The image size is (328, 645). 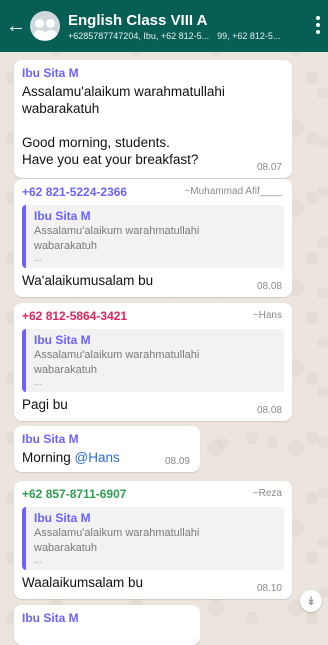 What do you see at coordinates (83, 582) in the screenshot?
I see `message-text: Waalaikumsalam bu` at bounding box center [83, 582].